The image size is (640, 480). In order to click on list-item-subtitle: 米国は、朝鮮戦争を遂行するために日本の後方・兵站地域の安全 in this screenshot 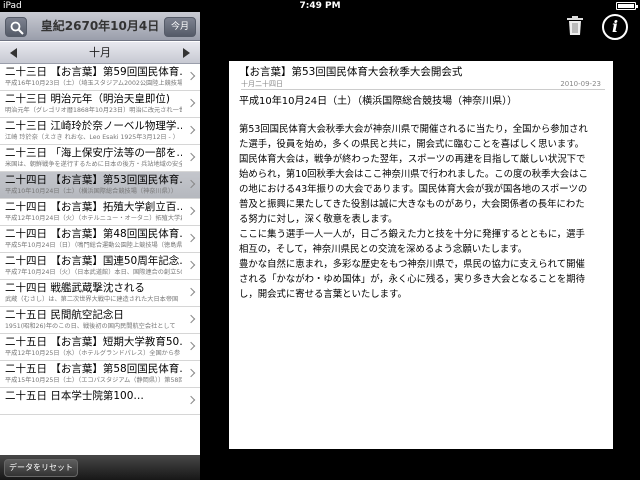, I will do `click(93, 164)`.